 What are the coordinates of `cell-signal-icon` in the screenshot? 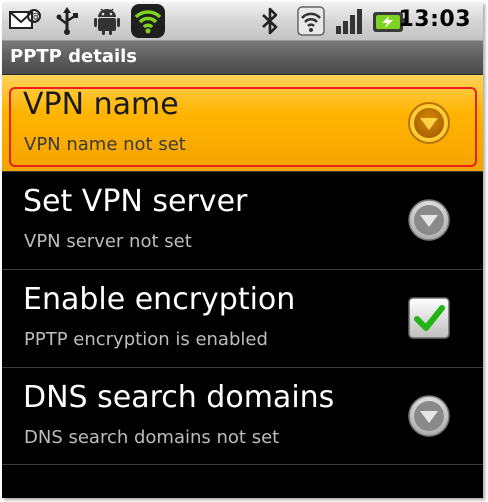 It's located at (349, 23).